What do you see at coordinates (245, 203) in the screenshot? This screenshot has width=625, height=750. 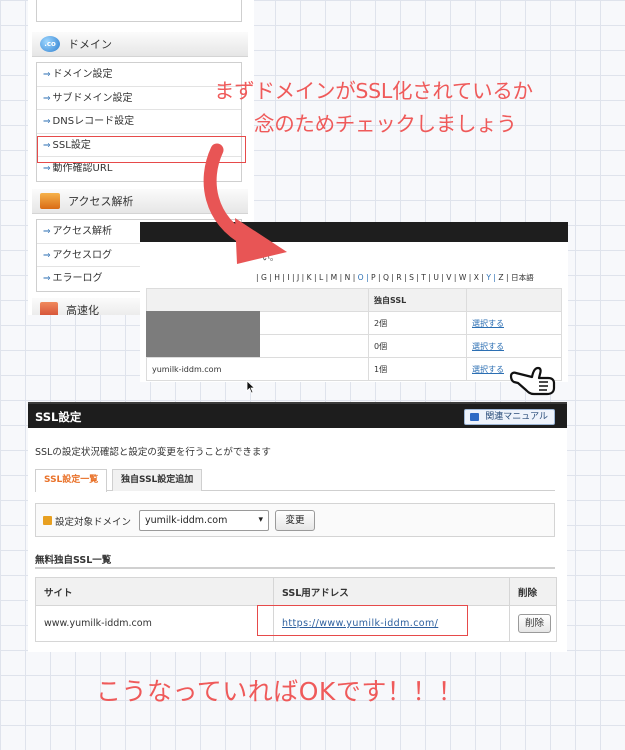 I see `curved-arrow-icon` at bounding box center [245, 203].